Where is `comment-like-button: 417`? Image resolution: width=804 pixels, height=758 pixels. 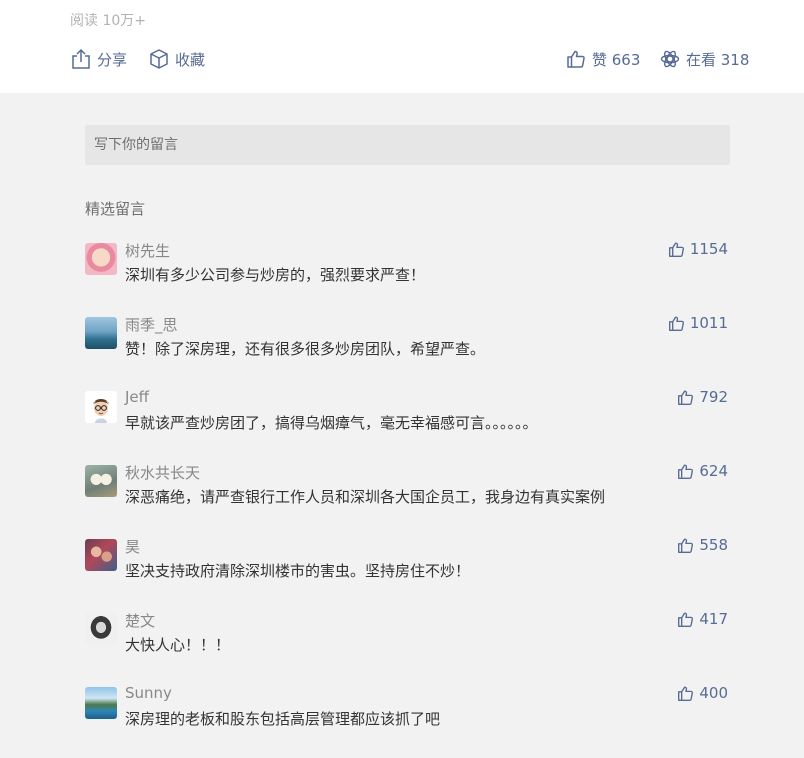
comment-like-button: 417 is located at coordinates (702, 619).